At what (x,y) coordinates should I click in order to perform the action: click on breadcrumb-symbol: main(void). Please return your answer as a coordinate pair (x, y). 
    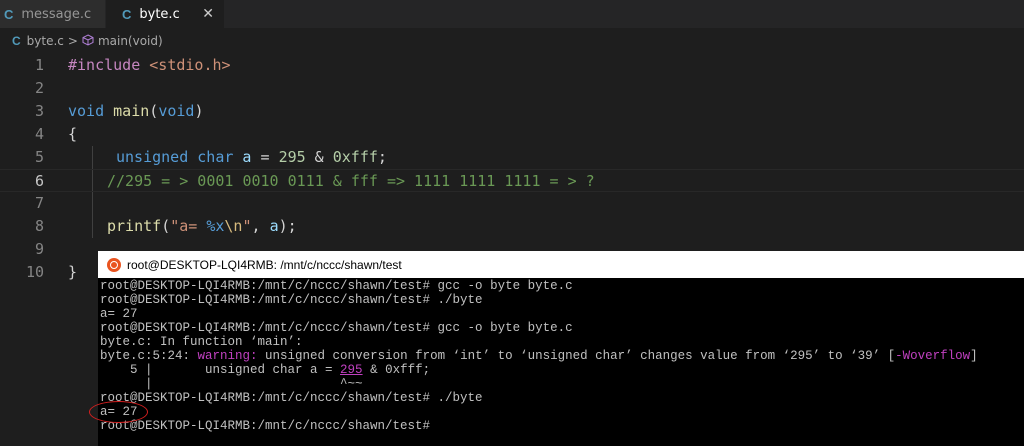
    Looking at the image, I should click on (130, 41).